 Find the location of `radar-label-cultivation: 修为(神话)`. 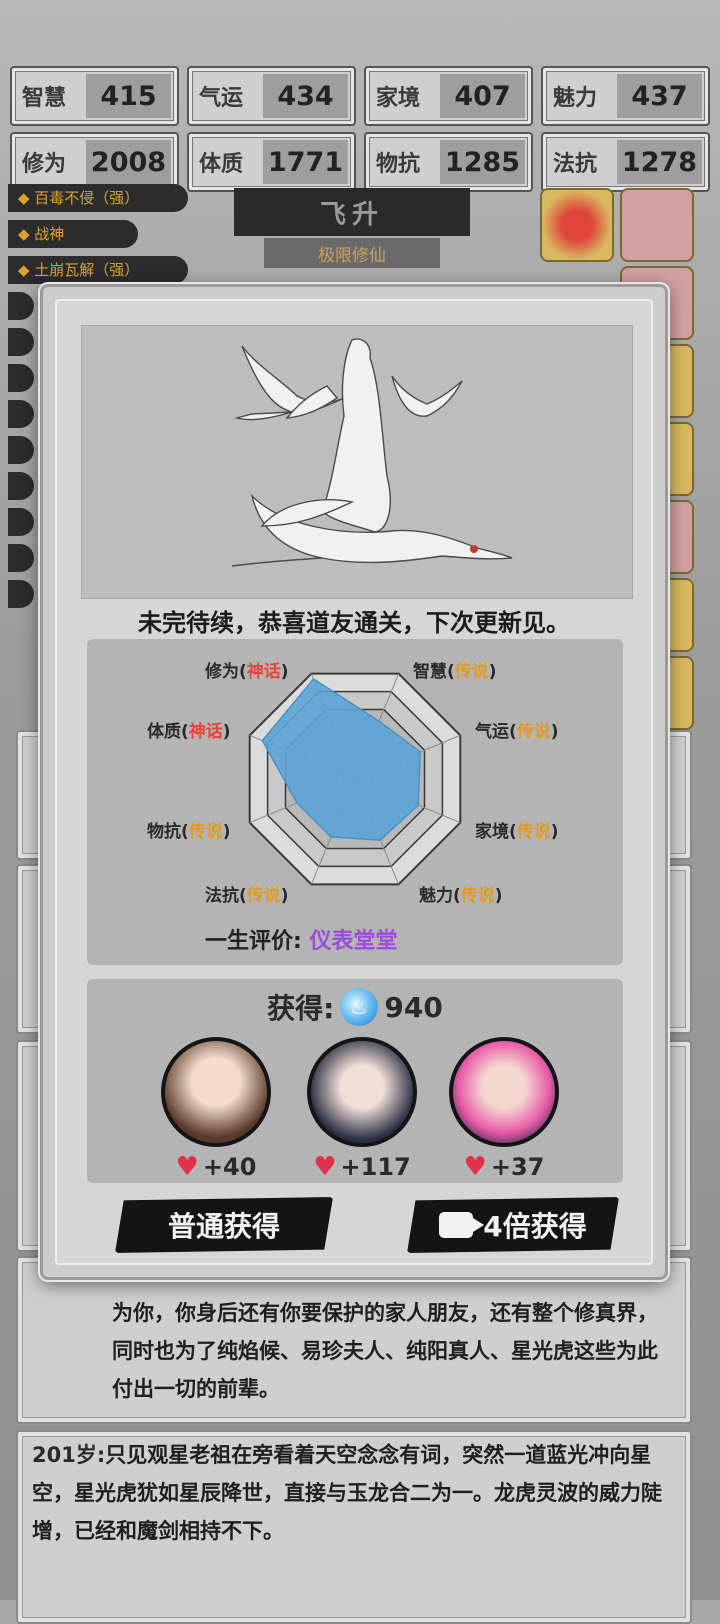

radar-label-cultivation: 修为(神话) is located at coordinates (247, 672).